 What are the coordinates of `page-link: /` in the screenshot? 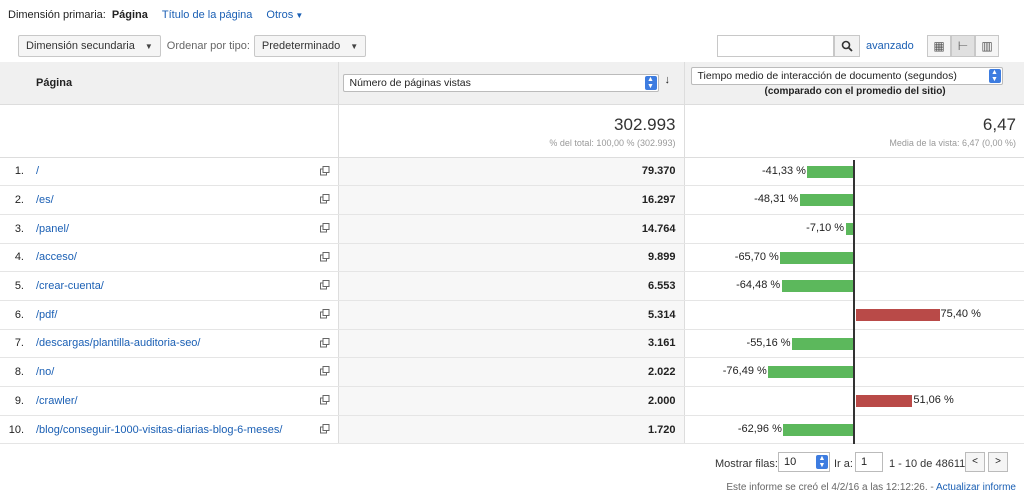 It's located at (37, 171).